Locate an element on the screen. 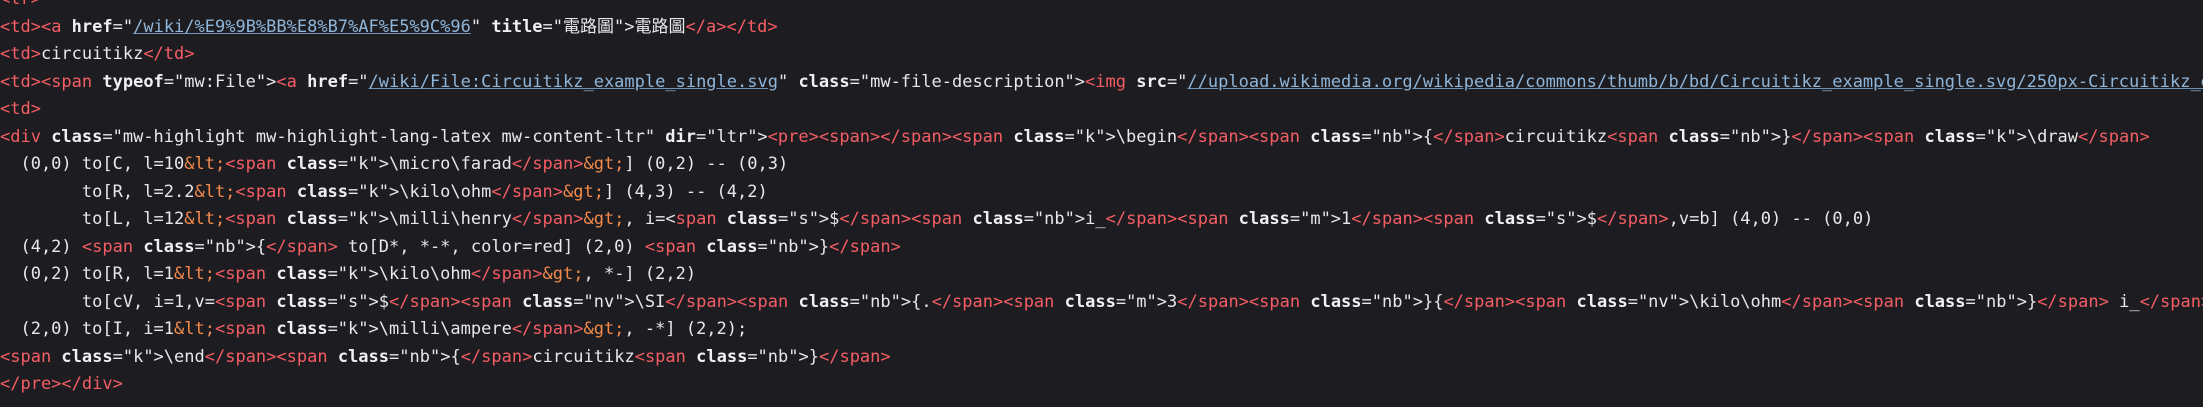 The image size is (2203, 407). html-tag-token: <span> is located at coordinates (849, 136).